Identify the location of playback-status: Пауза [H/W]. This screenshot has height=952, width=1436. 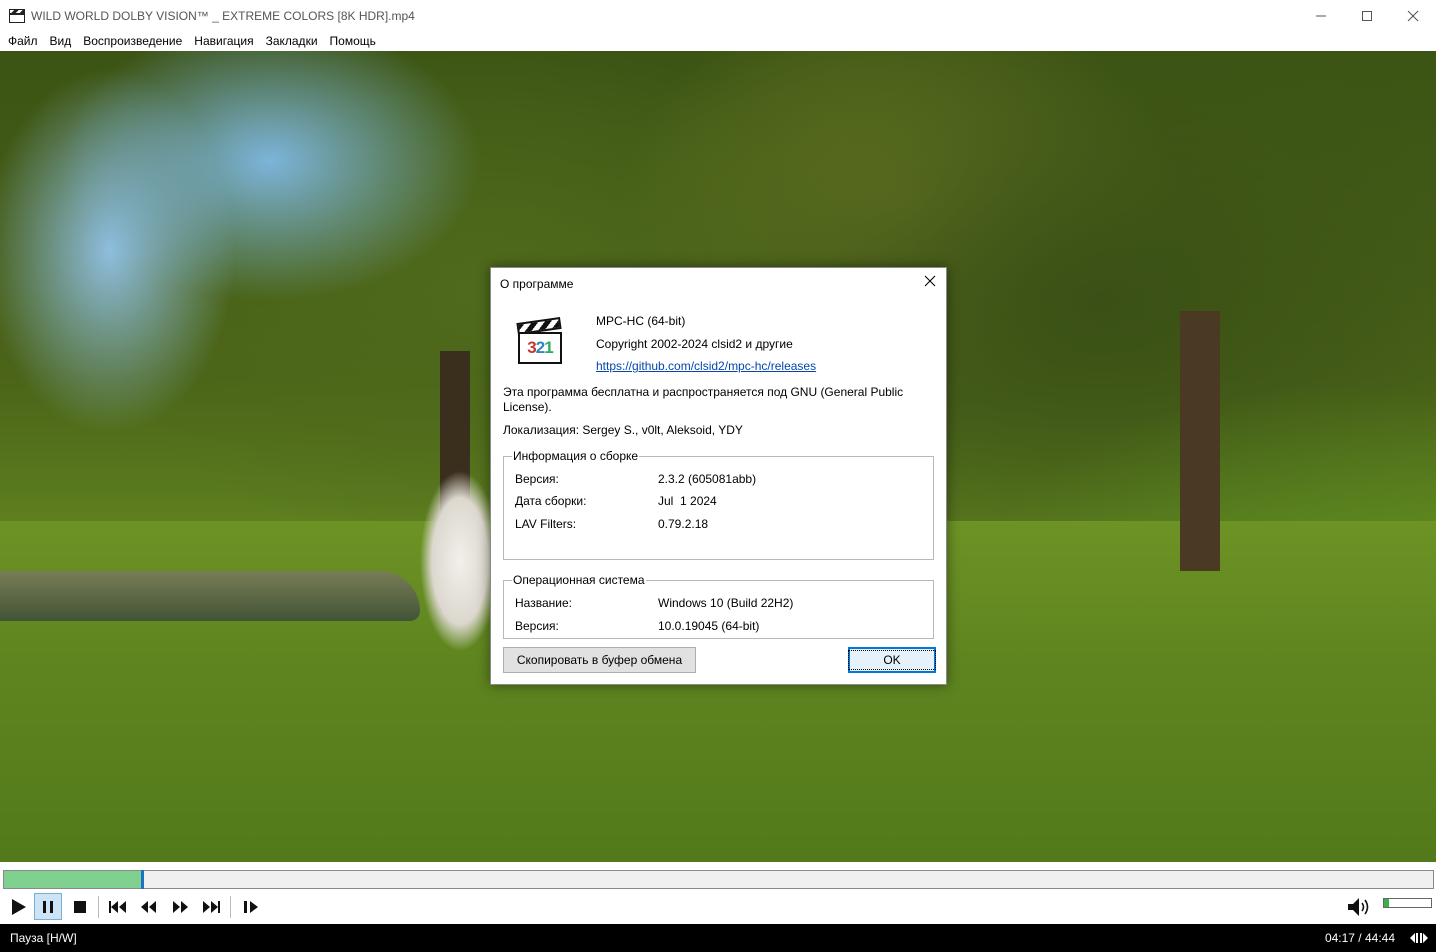
(43, 938).